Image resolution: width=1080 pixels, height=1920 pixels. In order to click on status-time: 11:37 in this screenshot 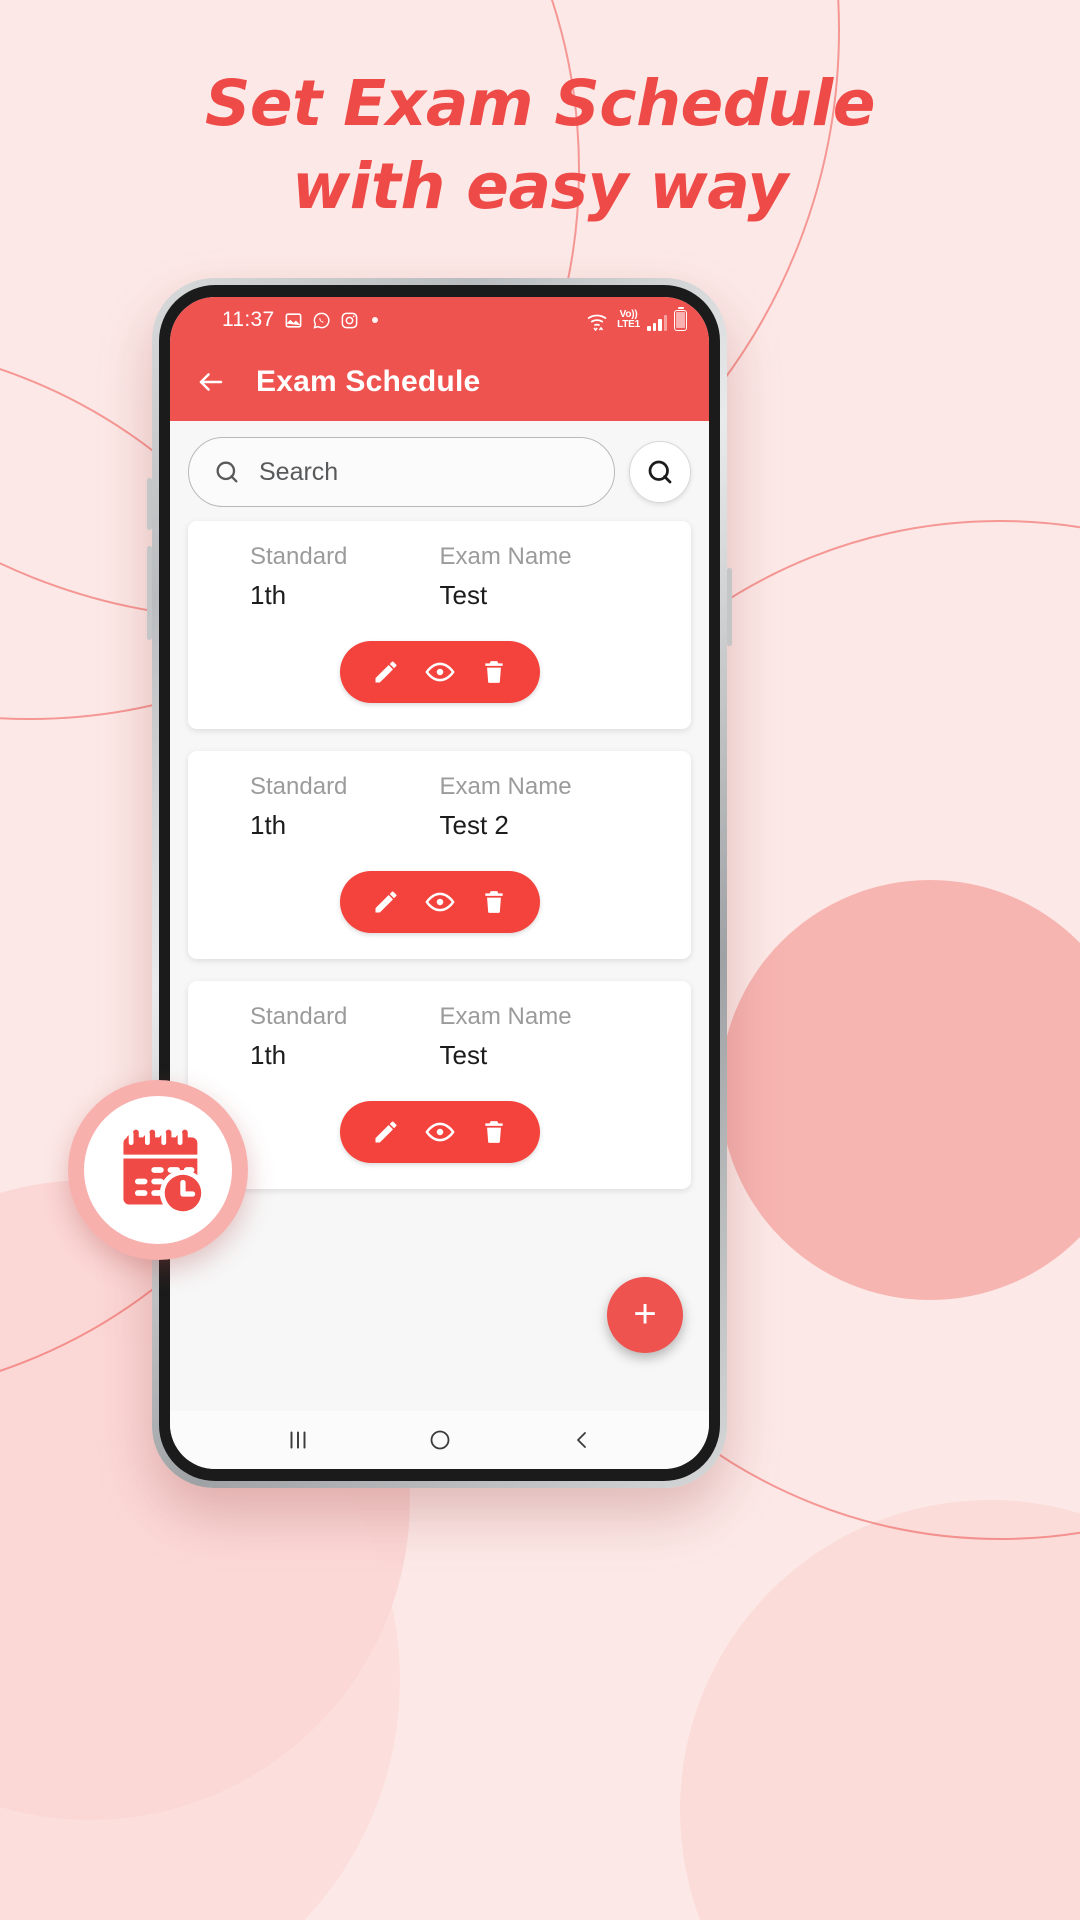, I will do `click(248, 319)`.